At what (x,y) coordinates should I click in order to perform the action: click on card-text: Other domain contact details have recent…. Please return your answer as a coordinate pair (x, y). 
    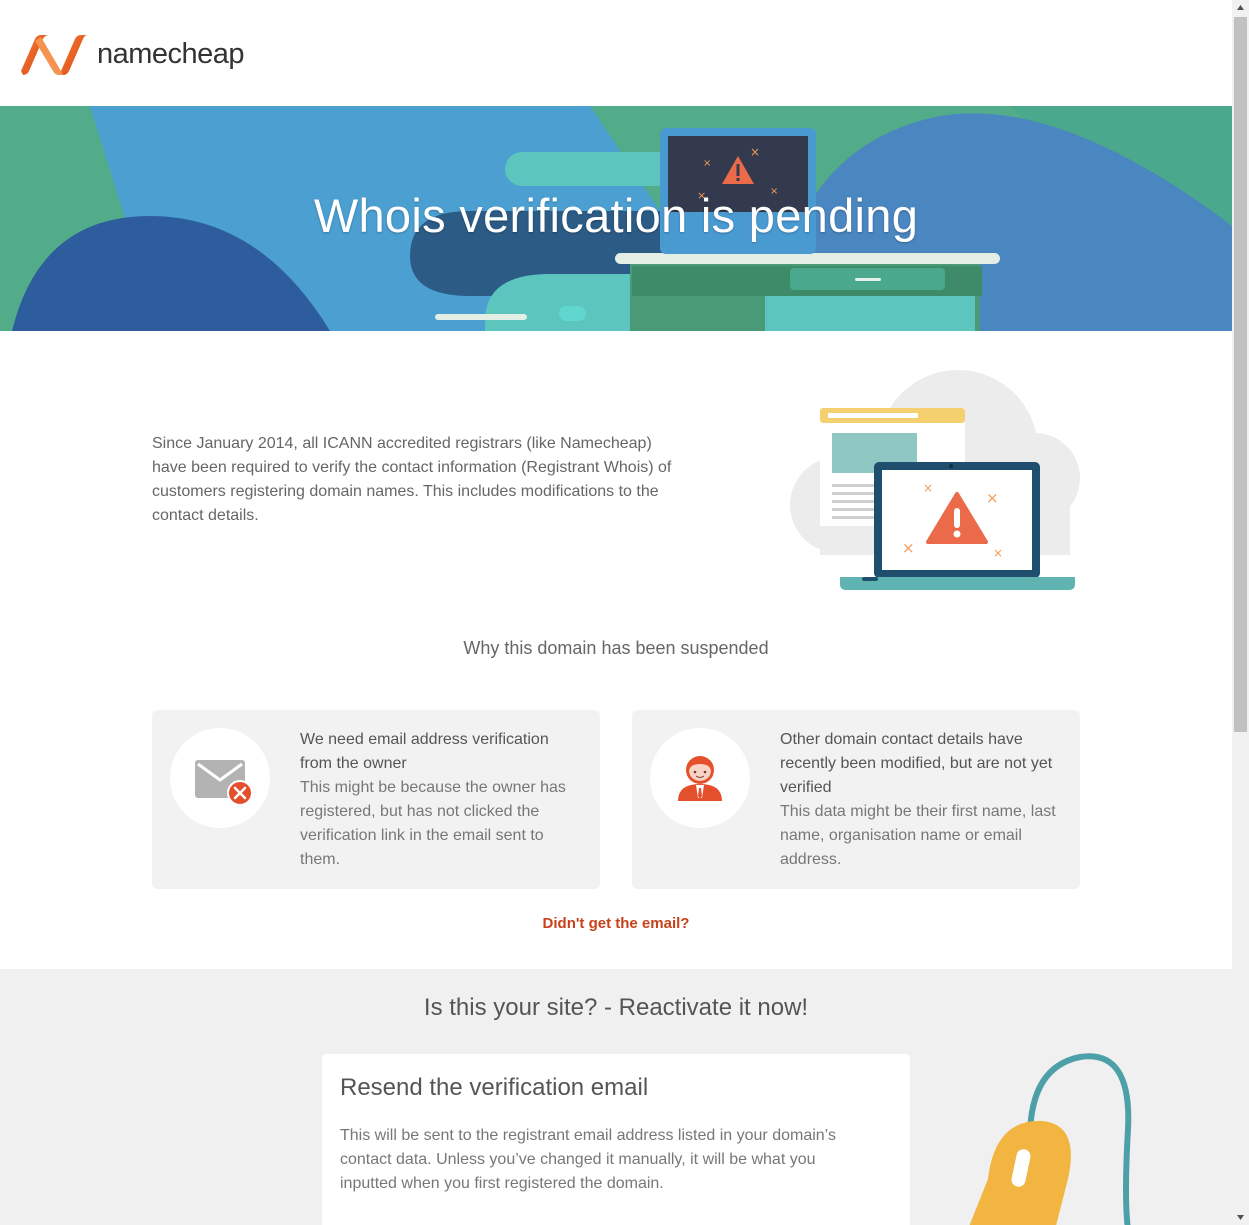
    Looking at the image, I should click on (921, 800).